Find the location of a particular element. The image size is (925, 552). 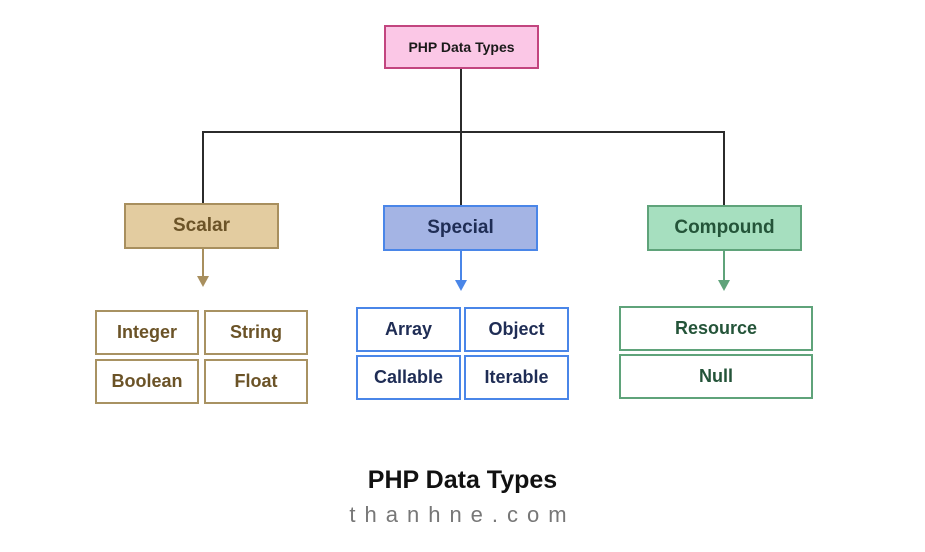

type-string: String is located at coordinates (256, 332).